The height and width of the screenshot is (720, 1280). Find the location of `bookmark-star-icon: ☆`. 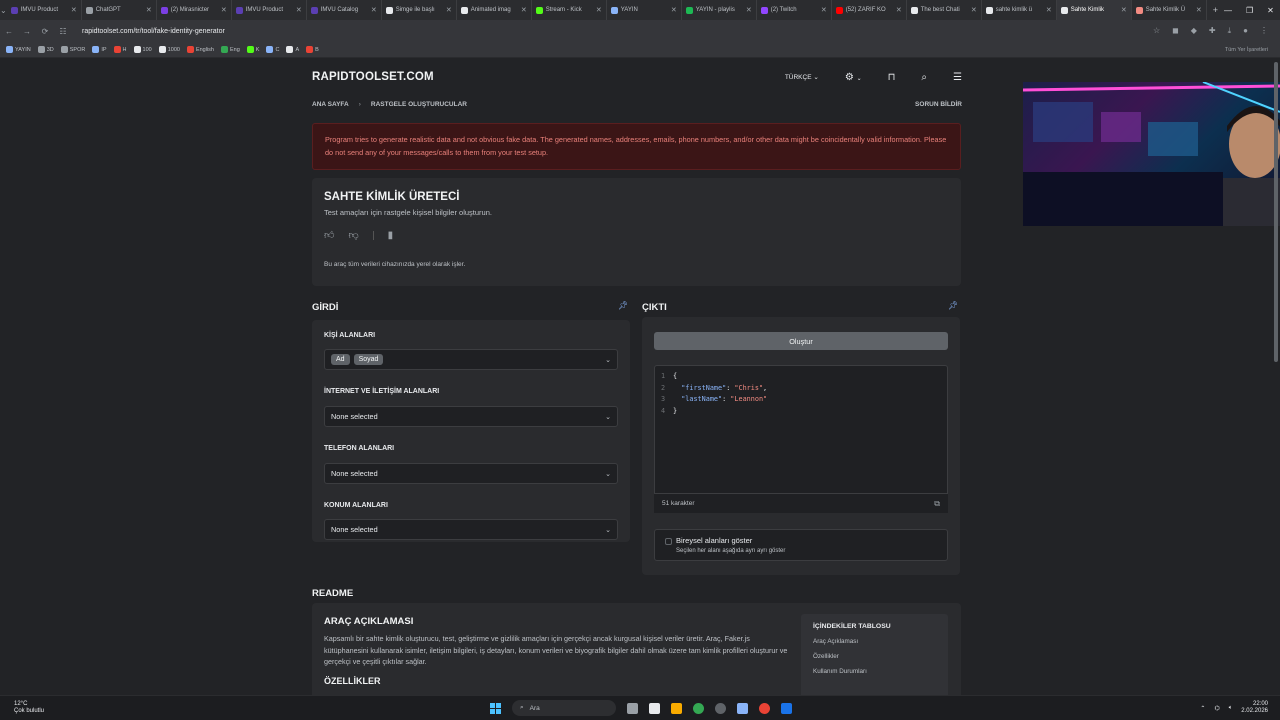

bookmark-star-icon: ☆ is located at coordinates (1156, 31).